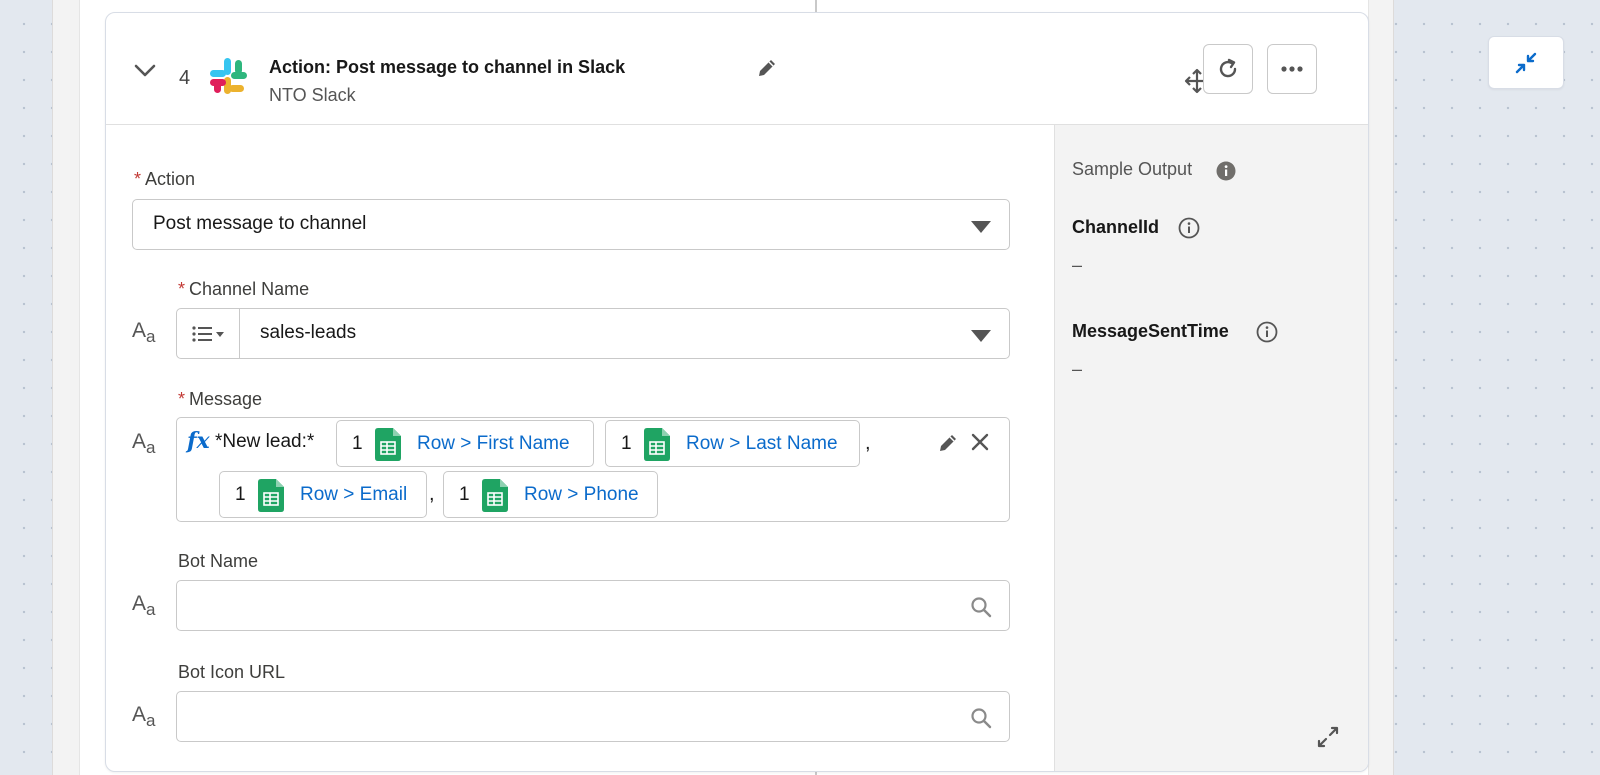 The height and width of the screenshot is (775, 1600). What do you see at coordinates (571, 224) in the screenshot?
I see `action-select: Post message to channel` at bounding box center [571, 224].